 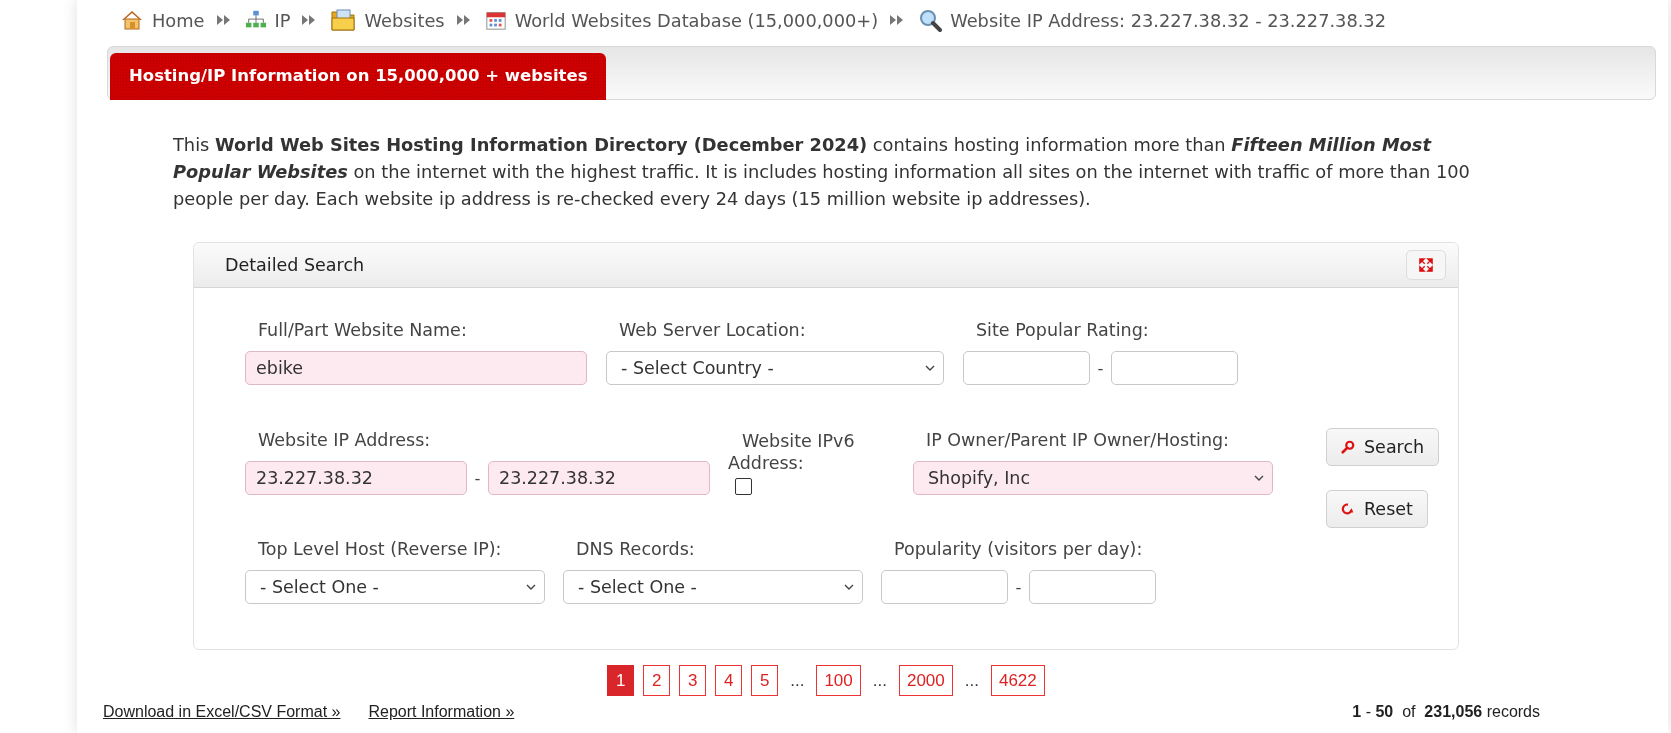 I want to click on breadcrumb-link: World Websites Database (15,000,000+), so click(x=696, y=20).